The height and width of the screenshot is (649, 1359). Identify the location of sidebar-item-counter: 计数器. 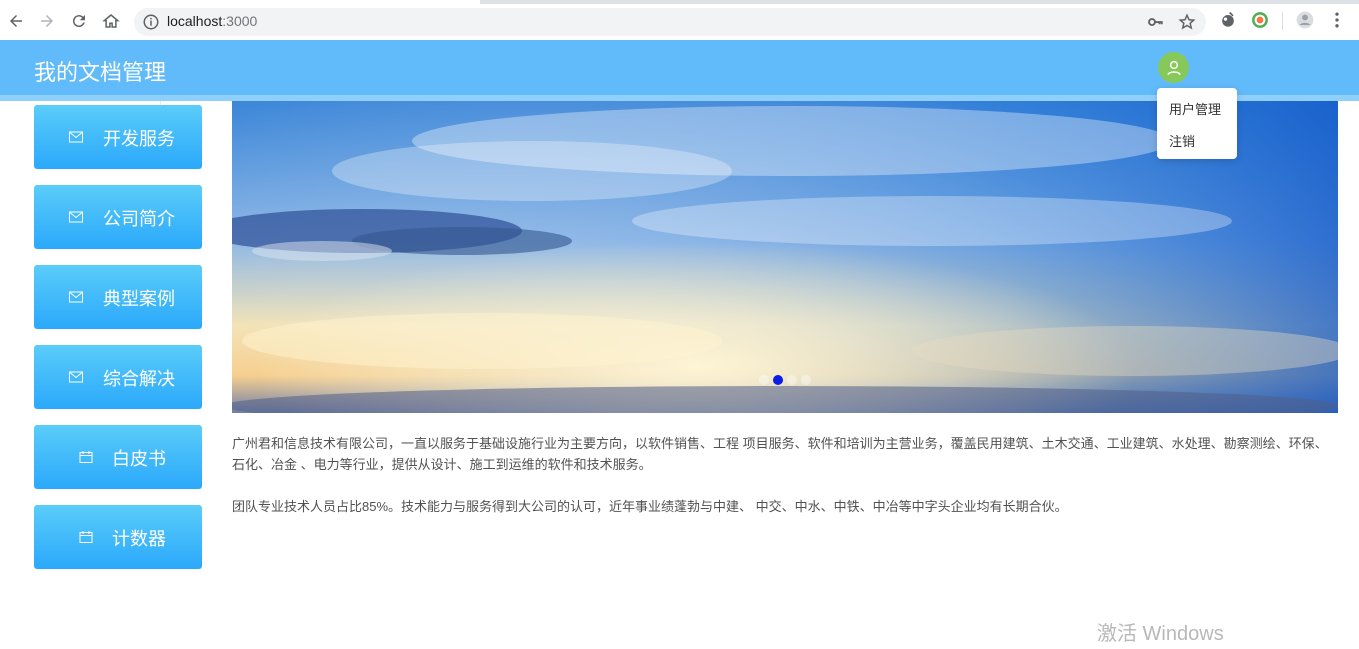
(118, 537).